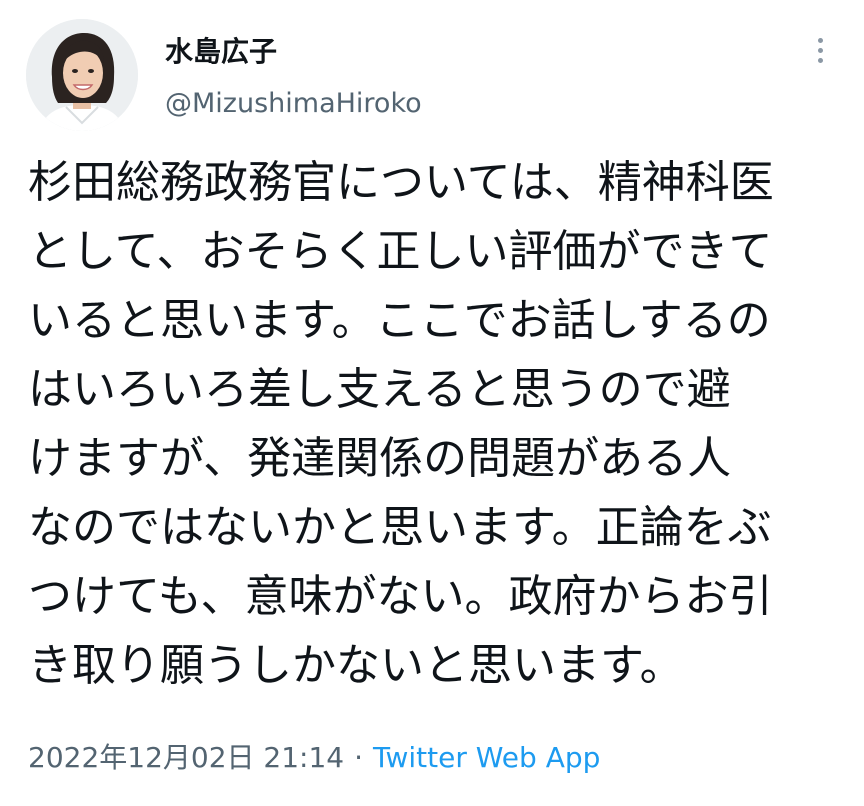 The image size is (864, 806). What do you see at coordinates (186, 757) in the screenshot?
I see `timestamp: 2022年12月02日 21:14` at bounding box center [186, 757].